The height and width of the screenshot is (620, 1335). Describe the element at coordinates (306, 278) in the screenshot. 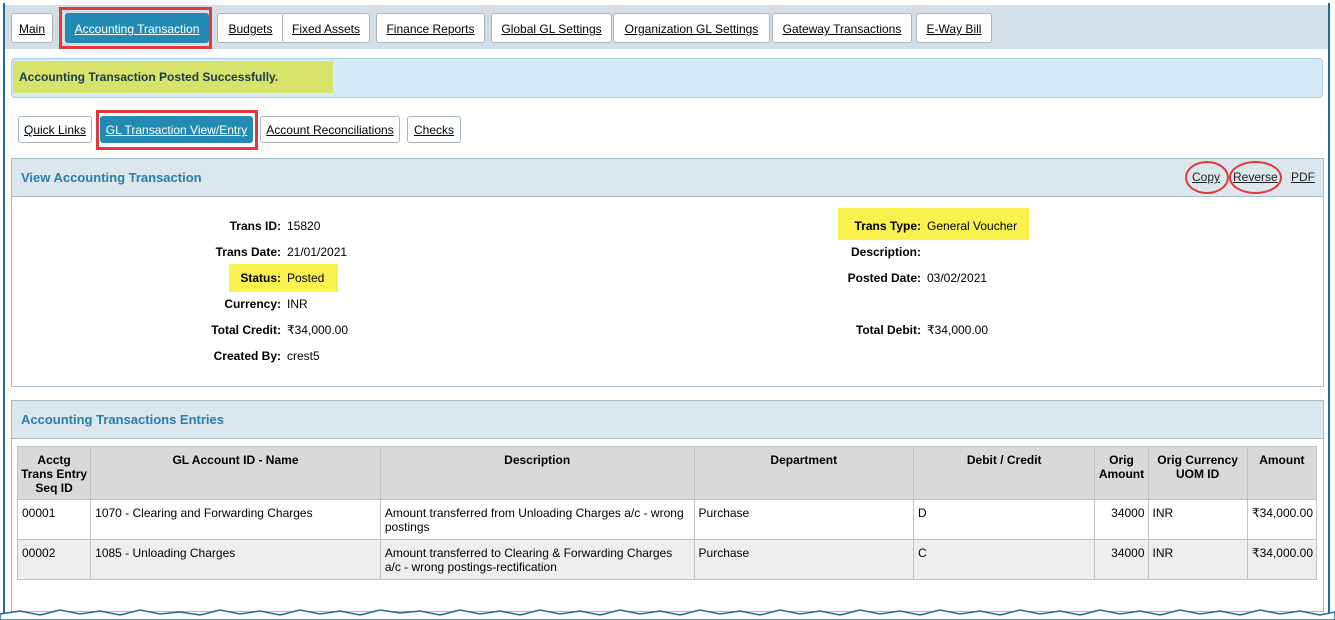

I see `status-value: Posted` at that location.